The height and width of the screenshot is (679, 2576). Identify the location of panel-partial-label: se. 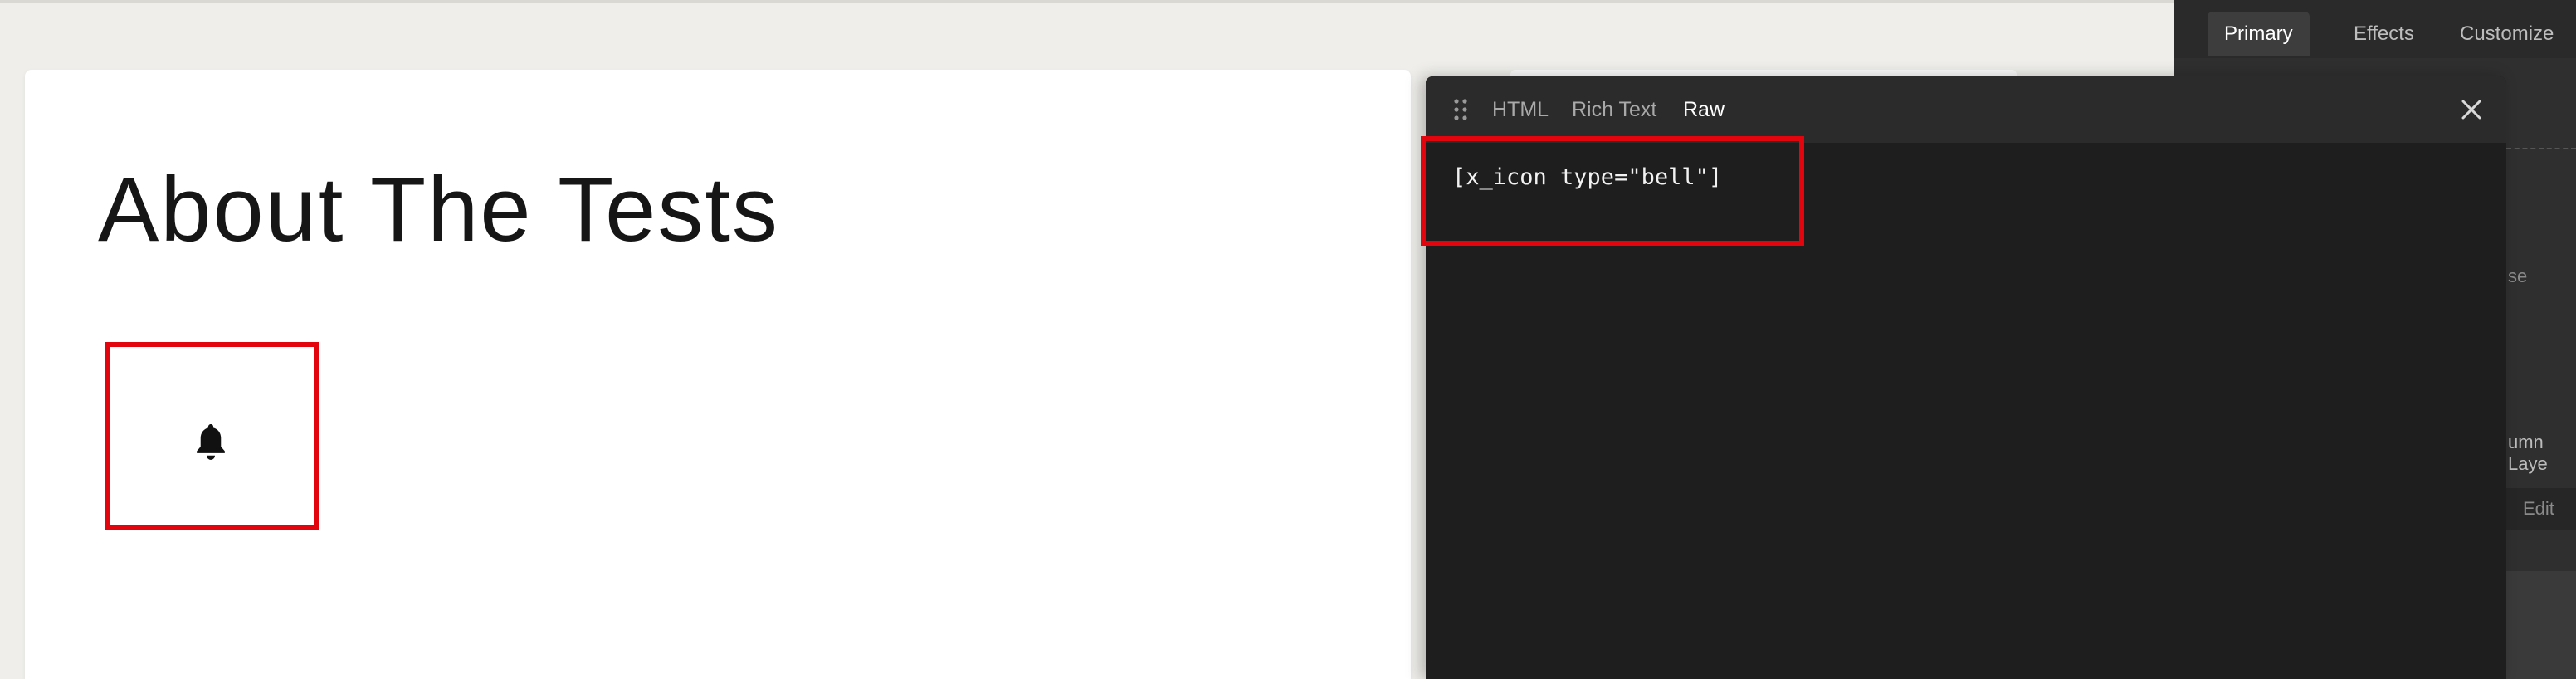
(2518, 276).